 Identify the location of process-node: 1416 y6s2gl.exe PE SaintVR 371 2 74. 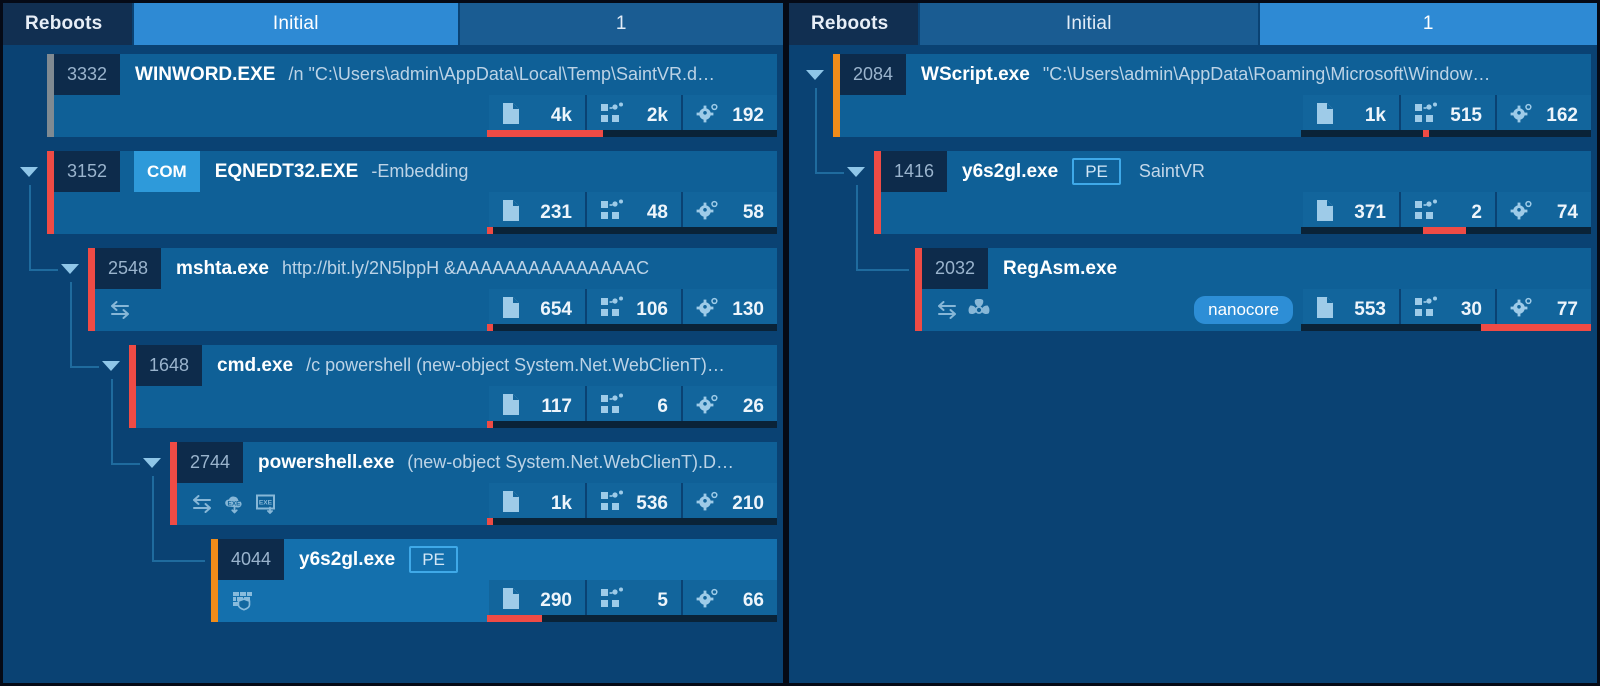
(1232, 192).